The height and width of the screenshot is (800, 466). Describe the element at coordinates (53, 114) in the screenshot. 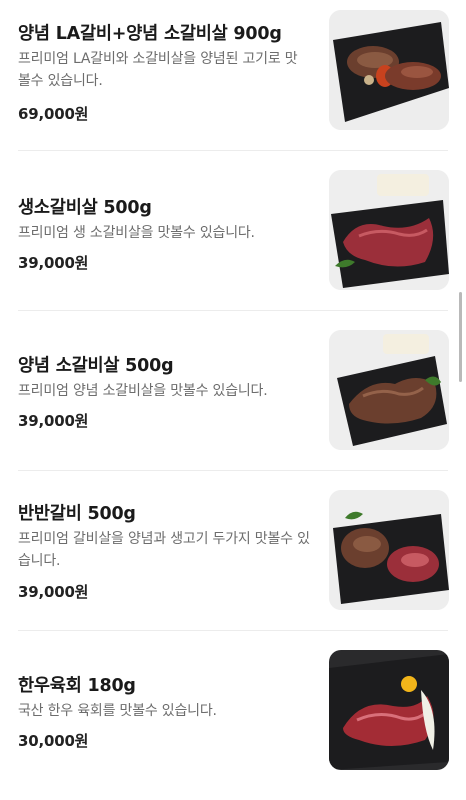

I see `menu-item-price: 69,000원` at that location.